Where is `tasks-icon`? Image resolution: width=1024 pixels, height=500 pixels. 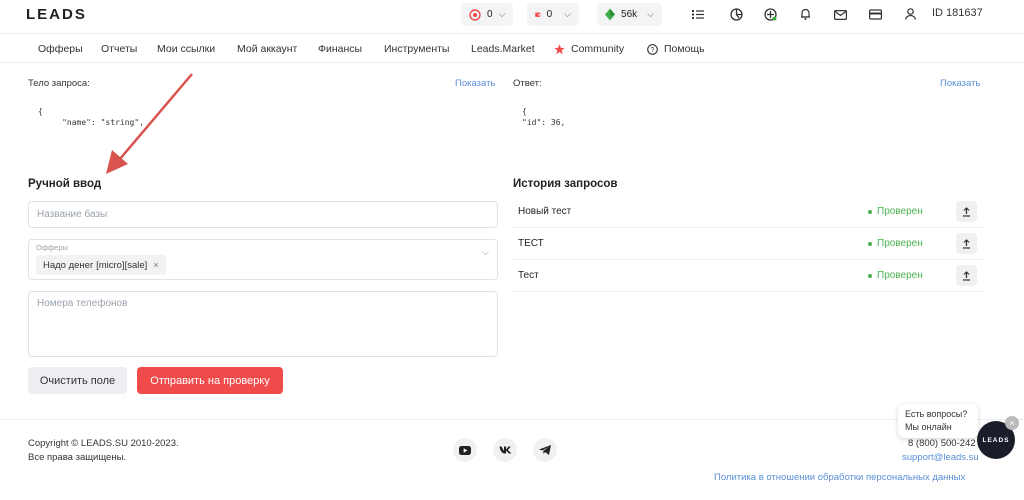 tasks-icon is located at coordinates (698, 14).